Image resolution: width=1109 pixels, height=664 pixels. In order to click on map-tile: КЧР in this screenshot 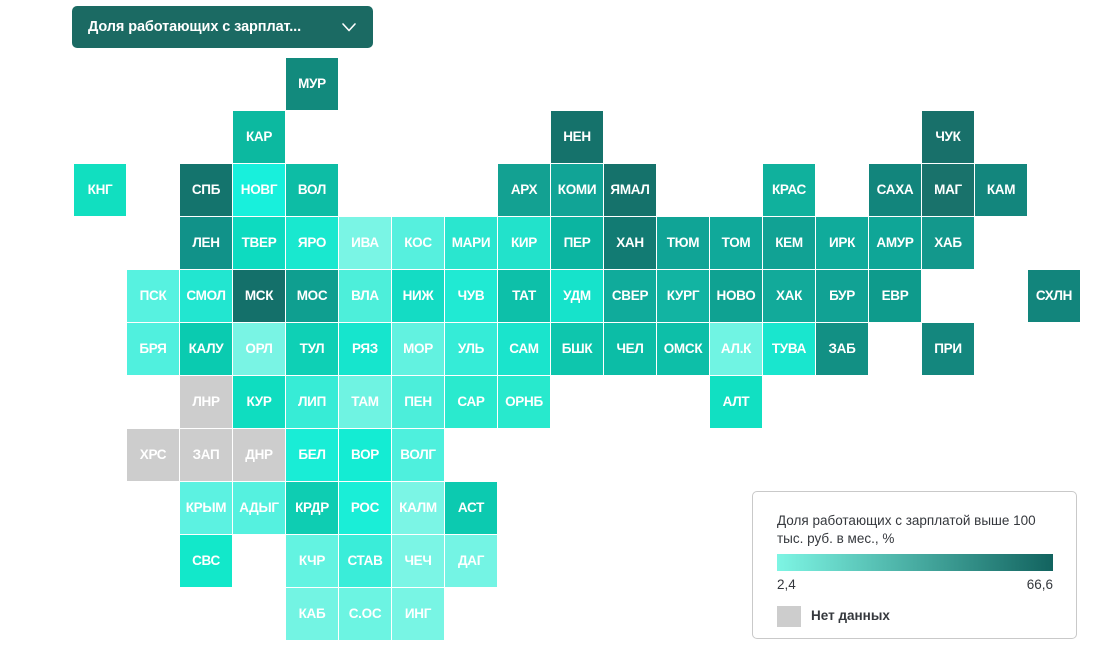, I will do `click(312, 561)`.